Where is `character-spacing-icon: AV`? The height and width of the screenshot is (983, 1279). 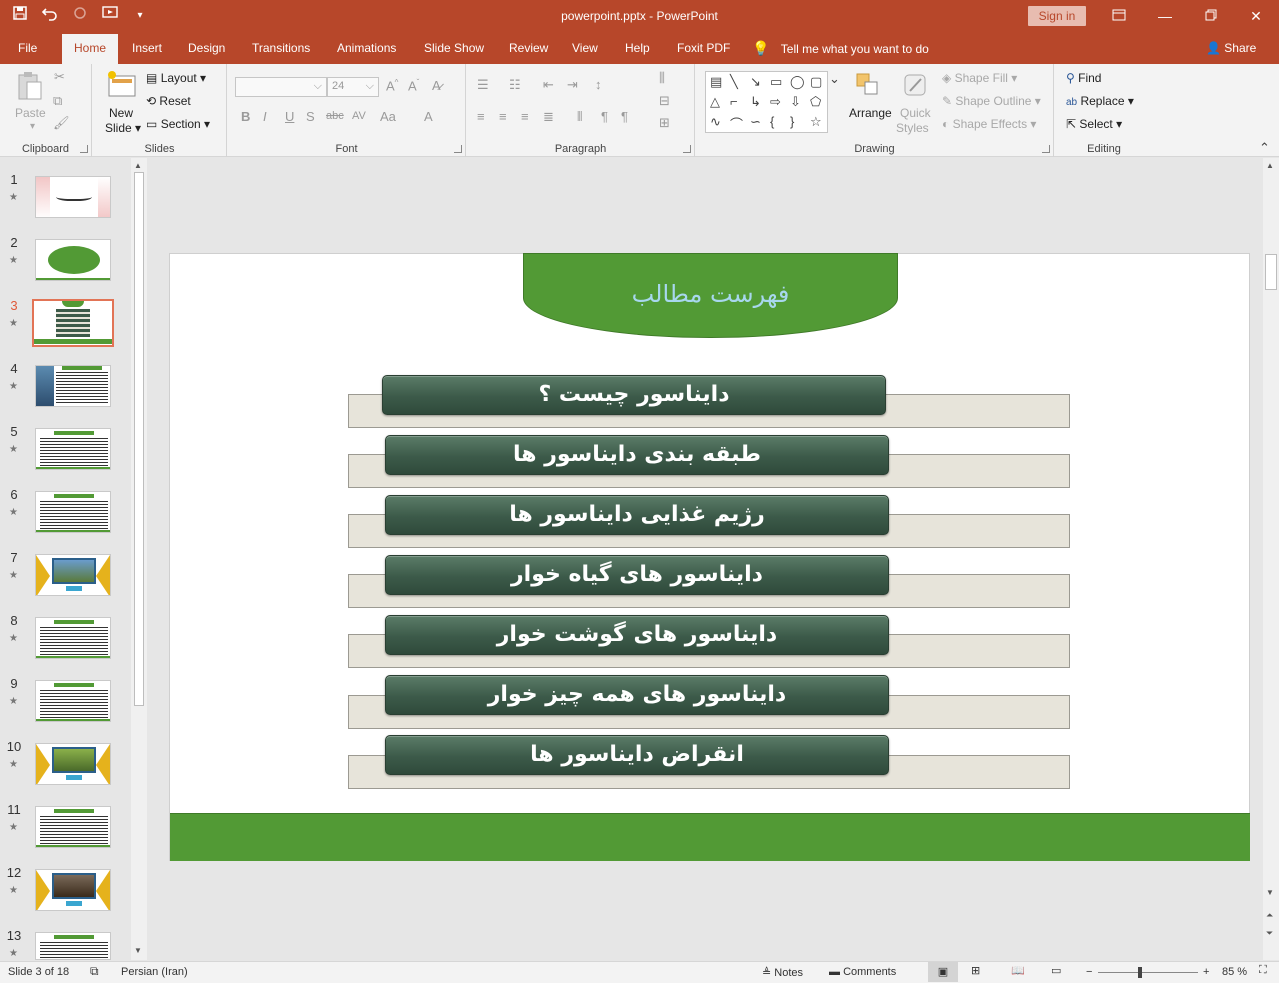
character-spacing-icon: AV is located at coordinates (359, 116).